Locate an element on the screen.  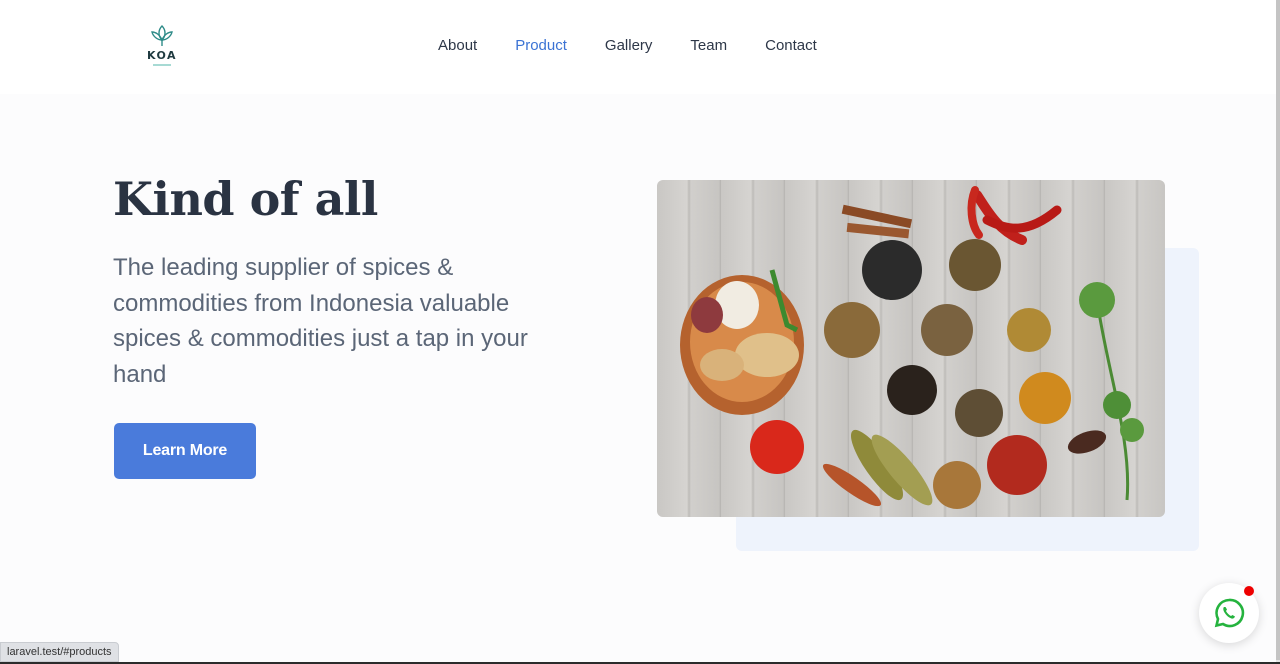
nav-contact: Contact is located at coordinates (791, 46).